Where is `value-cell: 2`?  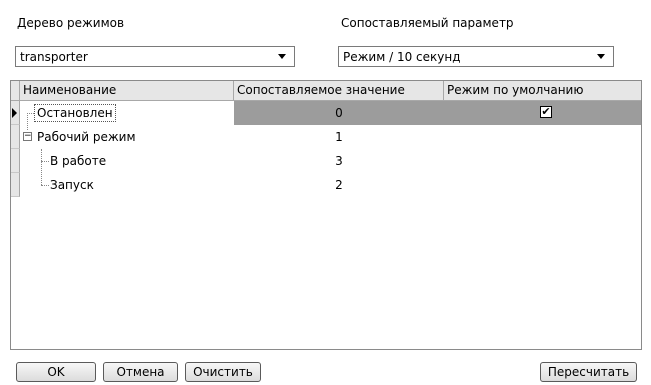 value-cell: 2 is located at coordinates (339, 185).